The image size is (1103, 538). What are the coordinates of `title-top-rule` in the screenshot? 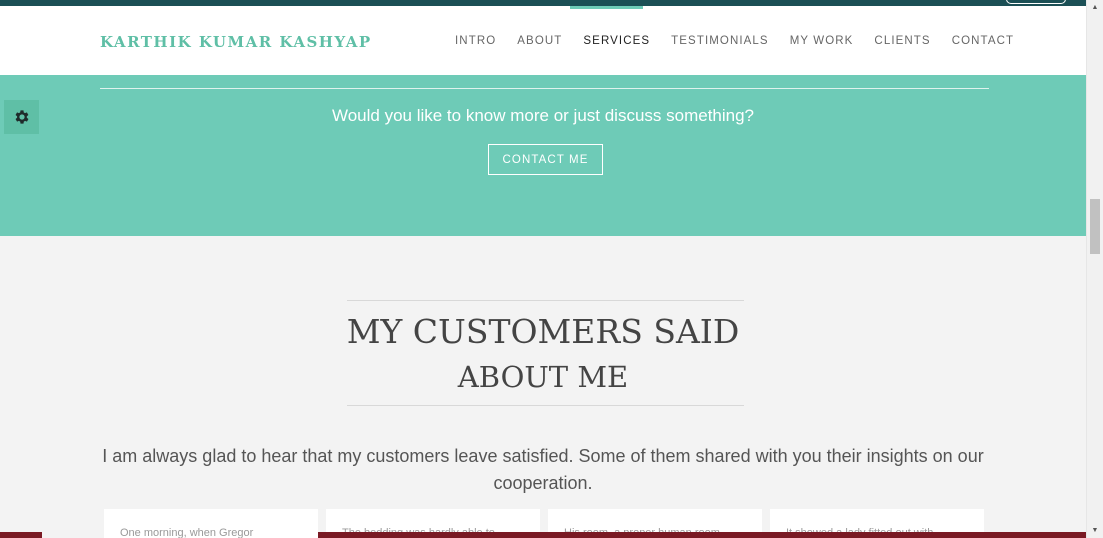 It's located at (545, 300).